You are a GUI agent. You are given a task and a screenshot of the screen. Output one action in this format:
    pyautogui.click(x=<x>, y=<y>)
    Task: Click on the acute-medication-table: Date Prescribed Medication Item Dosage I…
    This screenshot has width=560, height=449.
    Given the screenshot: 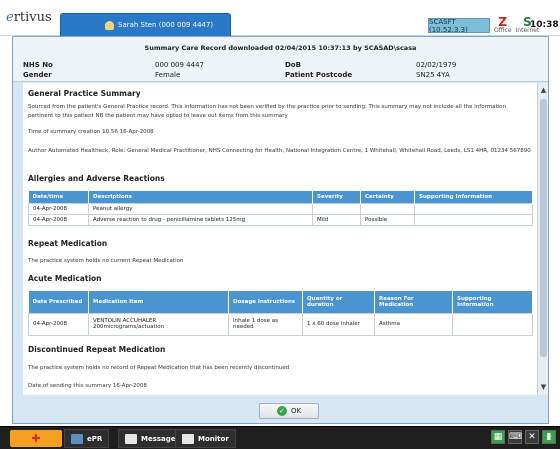 What is the action you would take?
    pyautogui.click(x=280, y=313)
    